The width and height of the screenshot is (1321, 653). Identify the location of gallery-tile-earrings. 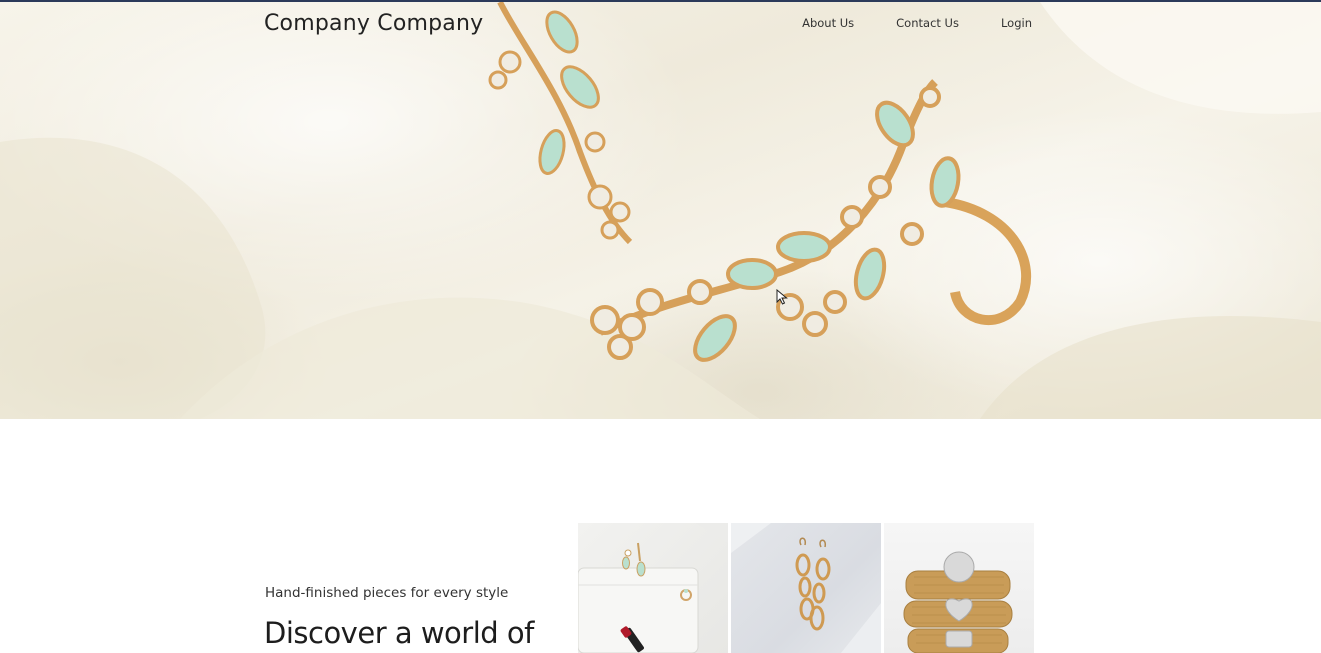
(806, 588).